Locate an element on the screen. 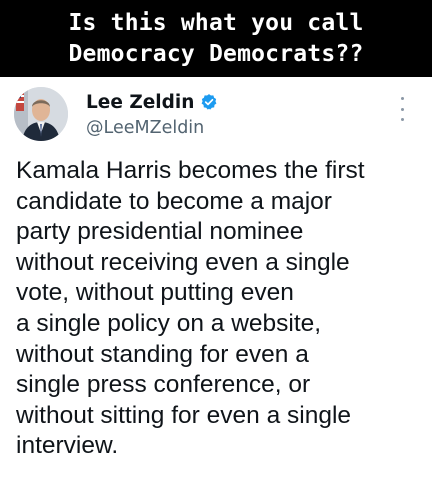 The image size is (432, 500). tweet-text-line: interview. is located at coordinates (67, 446).